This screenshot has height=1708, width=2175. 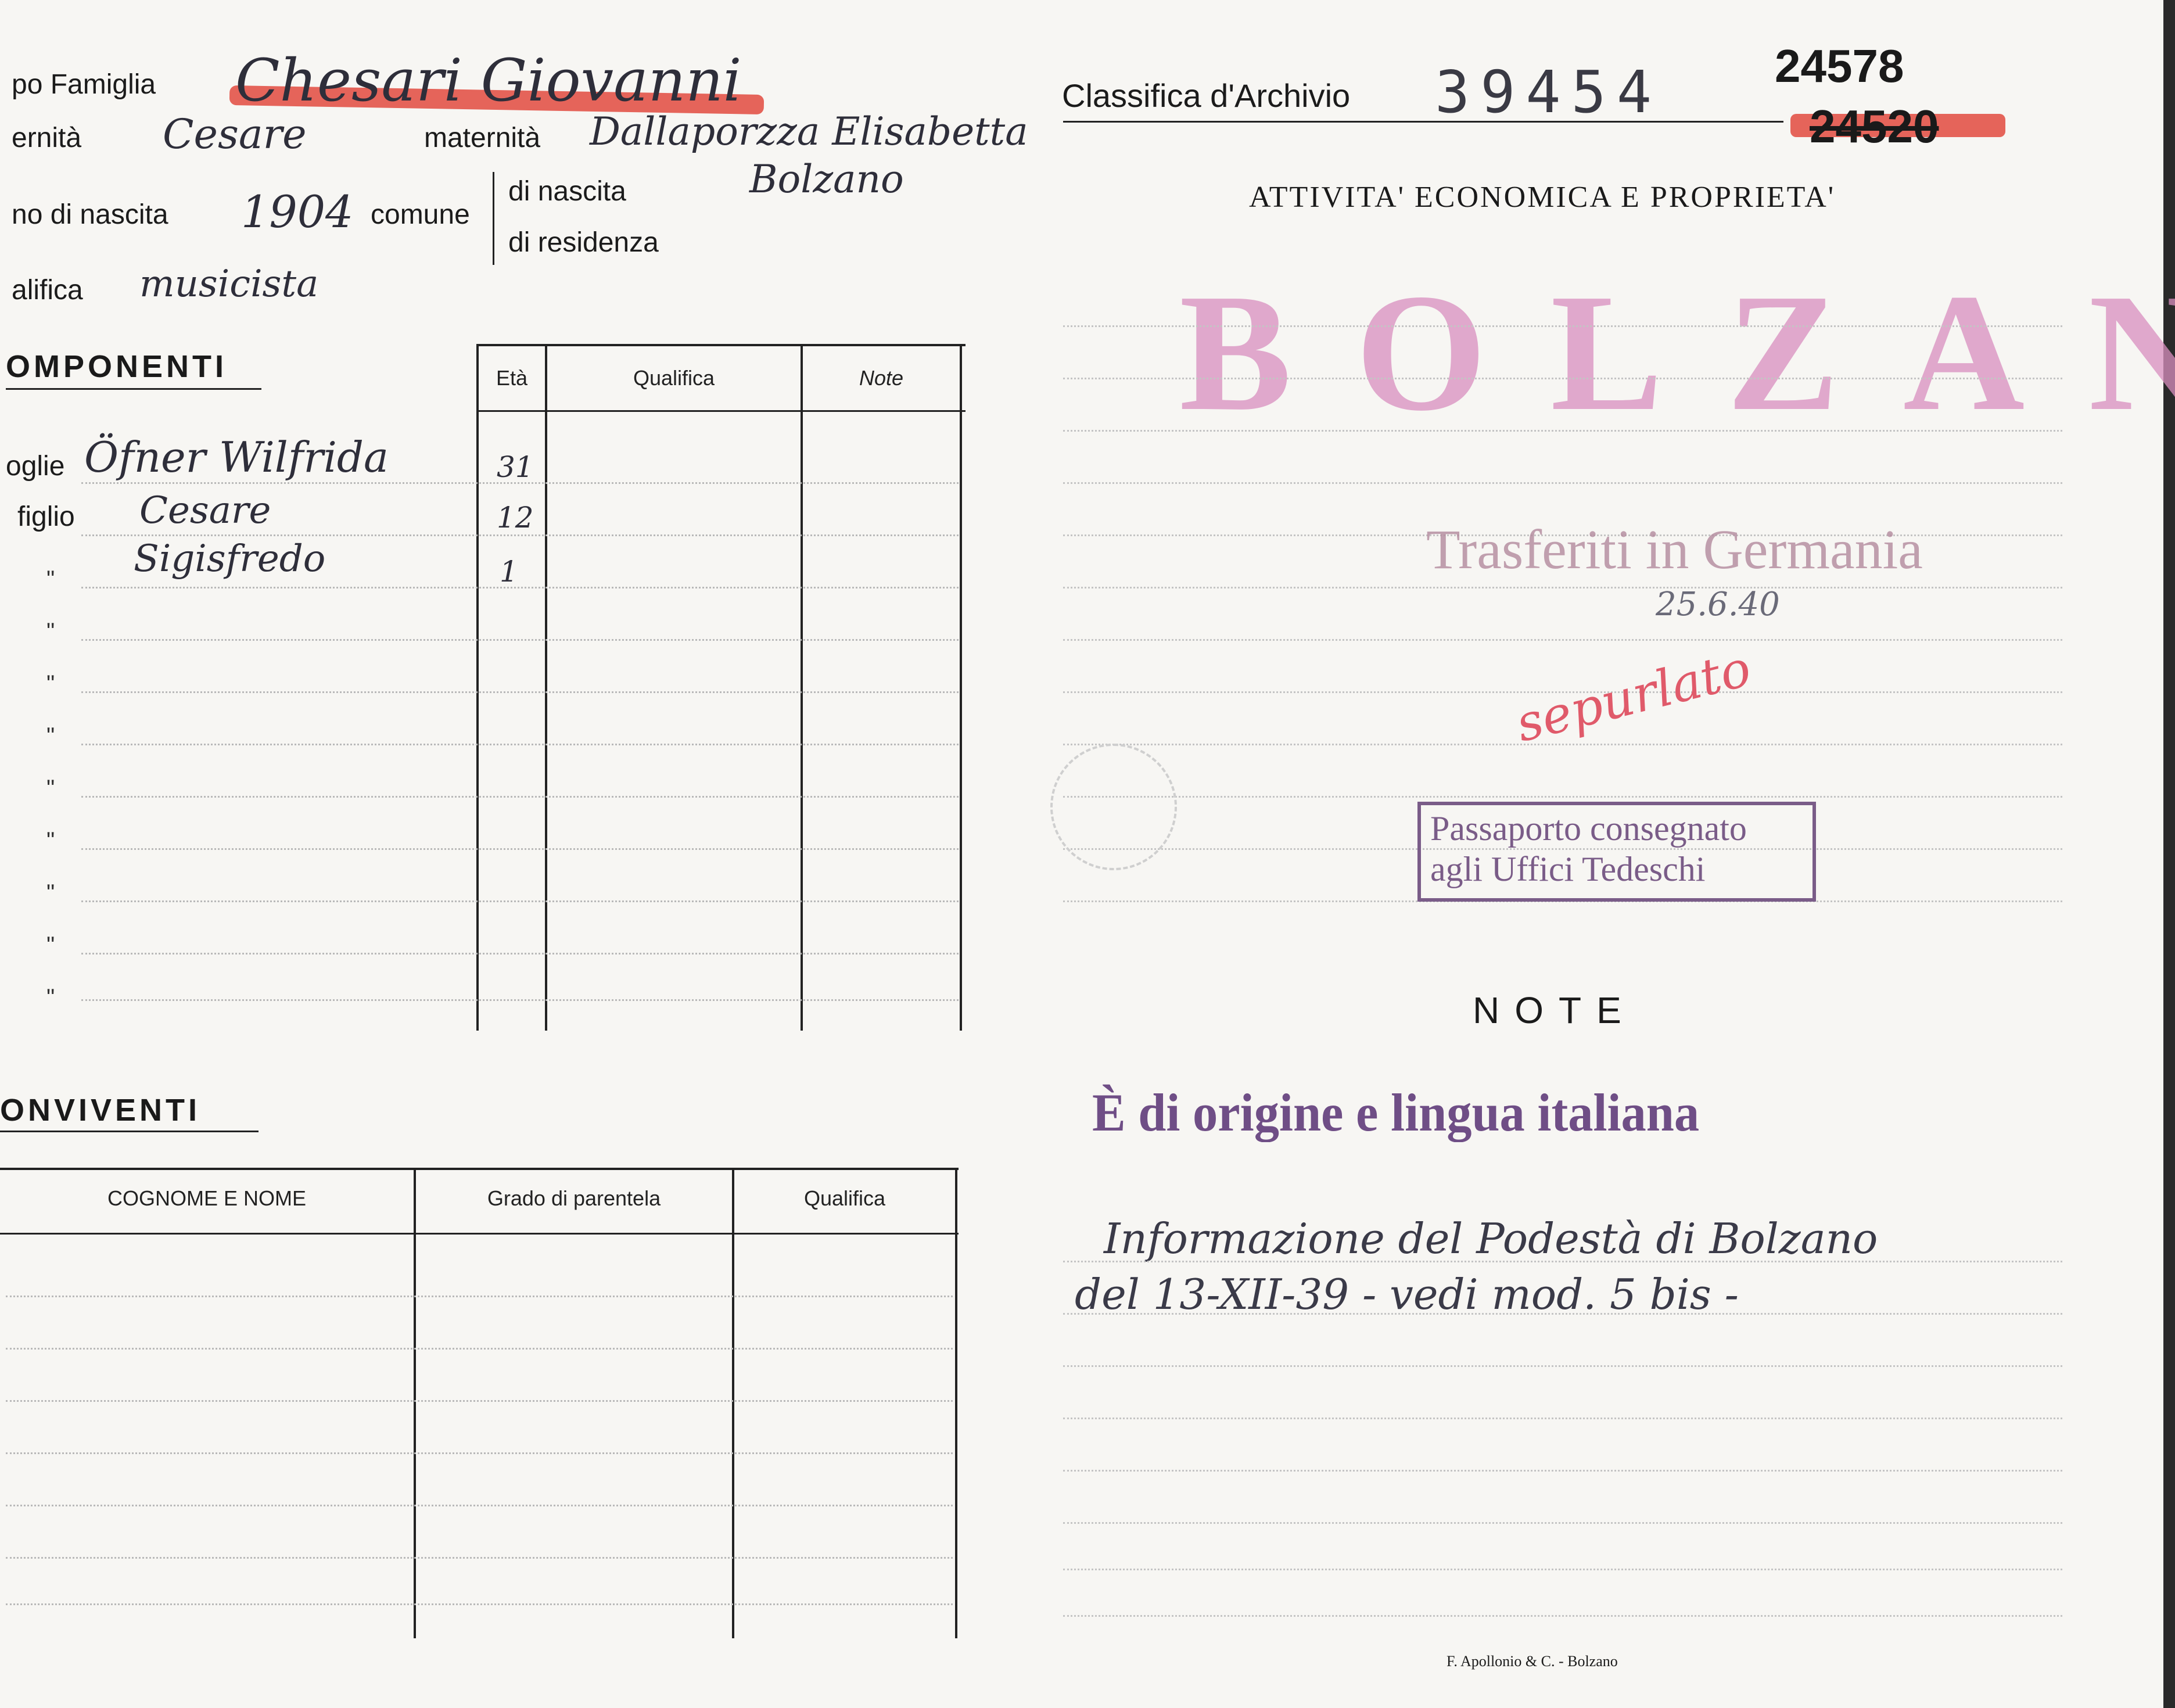 I want to click on row-name: Öfner Wilfrida, so click(x=237, y=458).